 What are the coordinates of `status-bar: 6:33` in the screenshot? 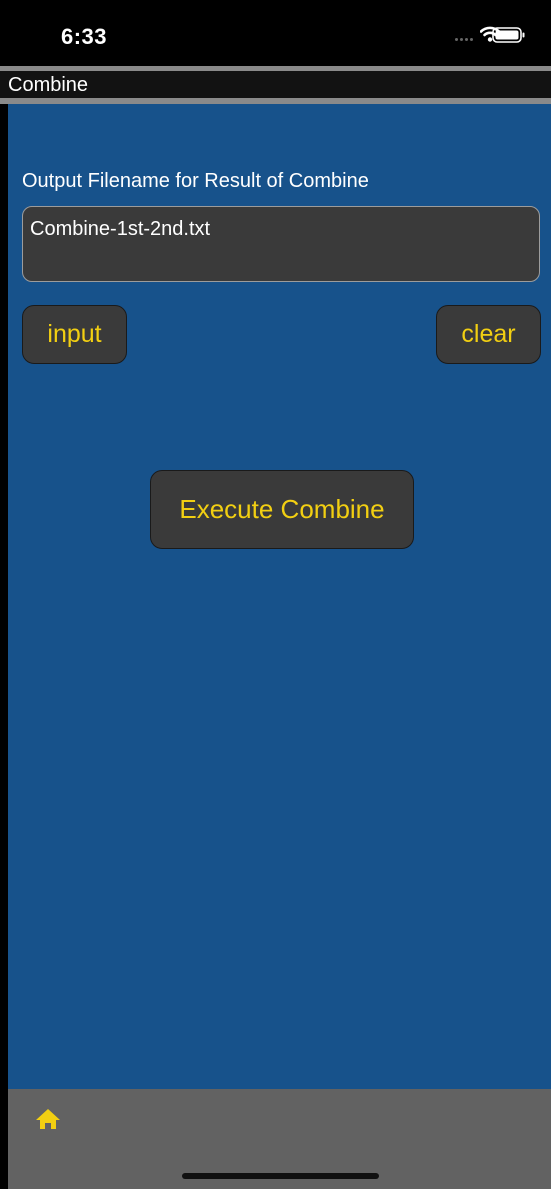 It's located at (275, 33).